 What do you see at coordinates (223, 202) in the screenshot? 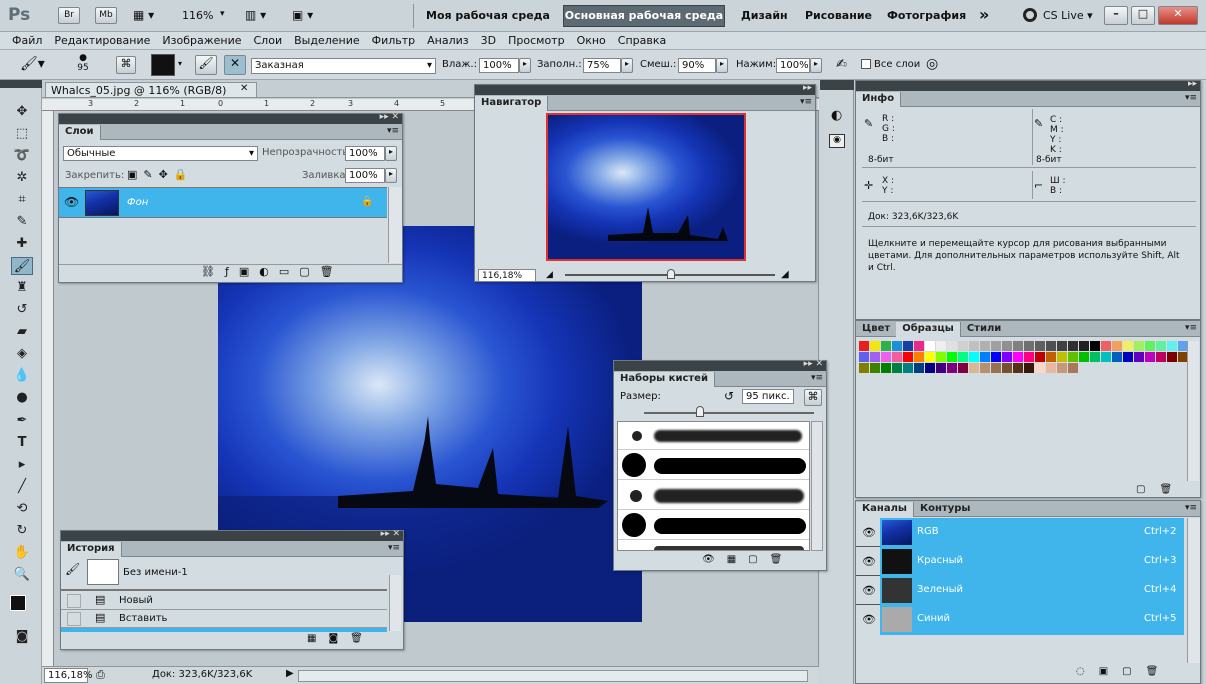
I see `layer-row: 👁 Фон 🔒` at bounding box center [223, 202].